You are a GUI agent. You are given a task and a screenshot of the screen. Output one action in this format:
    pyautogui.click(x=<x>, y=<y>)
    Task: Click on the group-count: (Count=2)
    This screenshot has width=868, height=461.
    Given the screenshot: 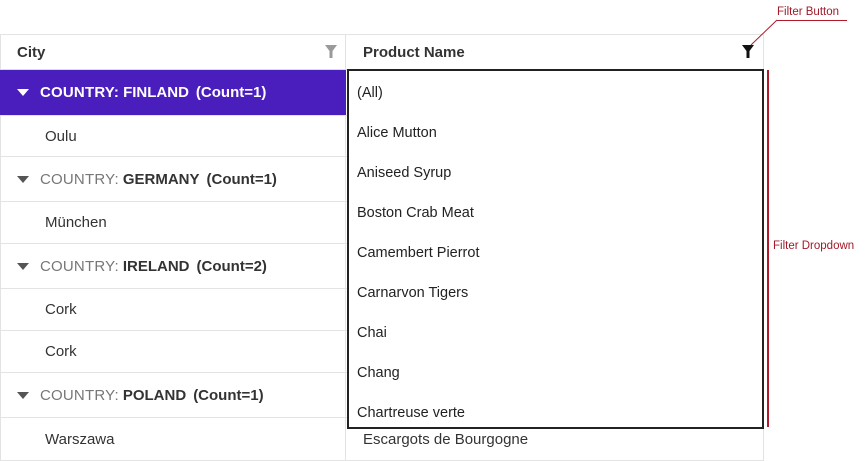 What is the action you would take?
    pyautogui.click(x=231, y=266)
    